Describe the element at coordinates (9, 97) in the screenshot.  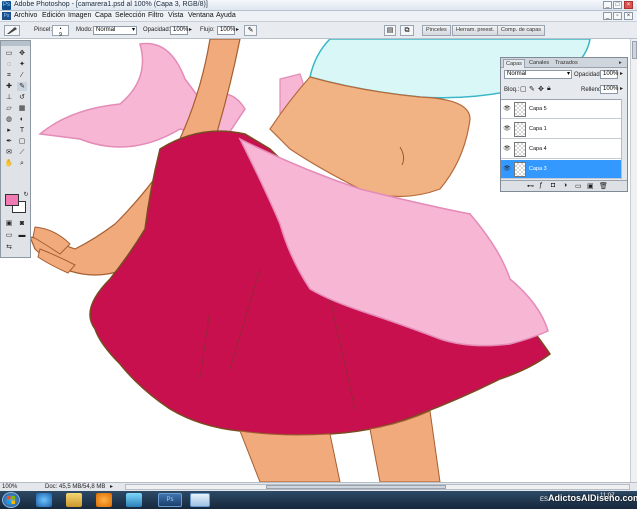
I see `clone-stamp-icon: ⊥` at that location.